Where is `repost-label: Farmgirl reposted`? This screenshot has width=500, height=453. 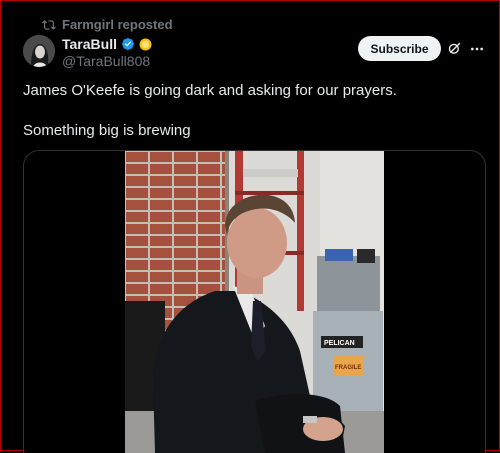 repost-label: Farmgirl reposted is located at coordinates (117, 24).